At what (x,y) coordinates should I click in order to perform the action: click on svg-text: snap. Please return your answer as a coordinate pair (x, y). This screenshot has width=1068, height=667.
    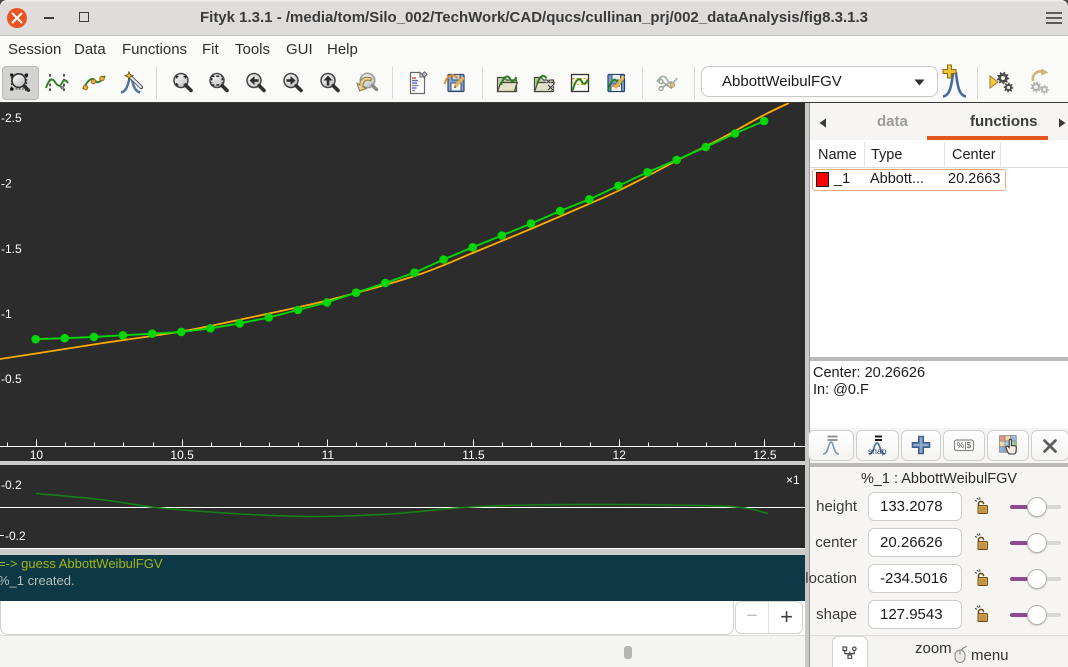
    Looking at the image, I should click on (877, 451).